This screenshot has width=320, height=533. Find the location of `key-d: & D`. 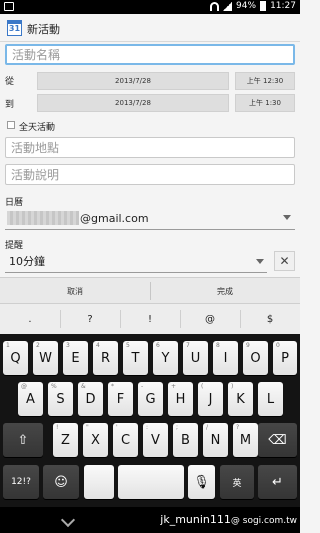

key-d: & D is located at coordinates (90, 399).